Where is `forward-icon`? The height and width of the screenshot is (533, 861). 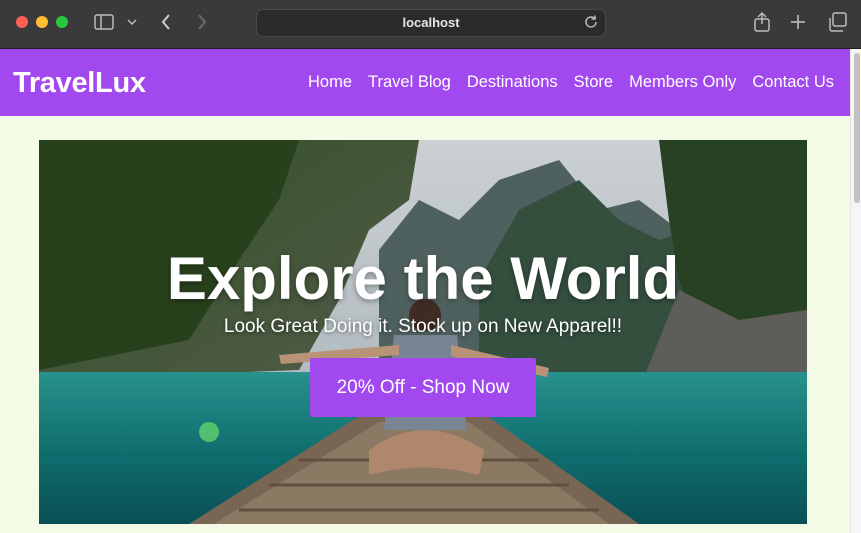
forward-icon is located at coordinates (202, 22).